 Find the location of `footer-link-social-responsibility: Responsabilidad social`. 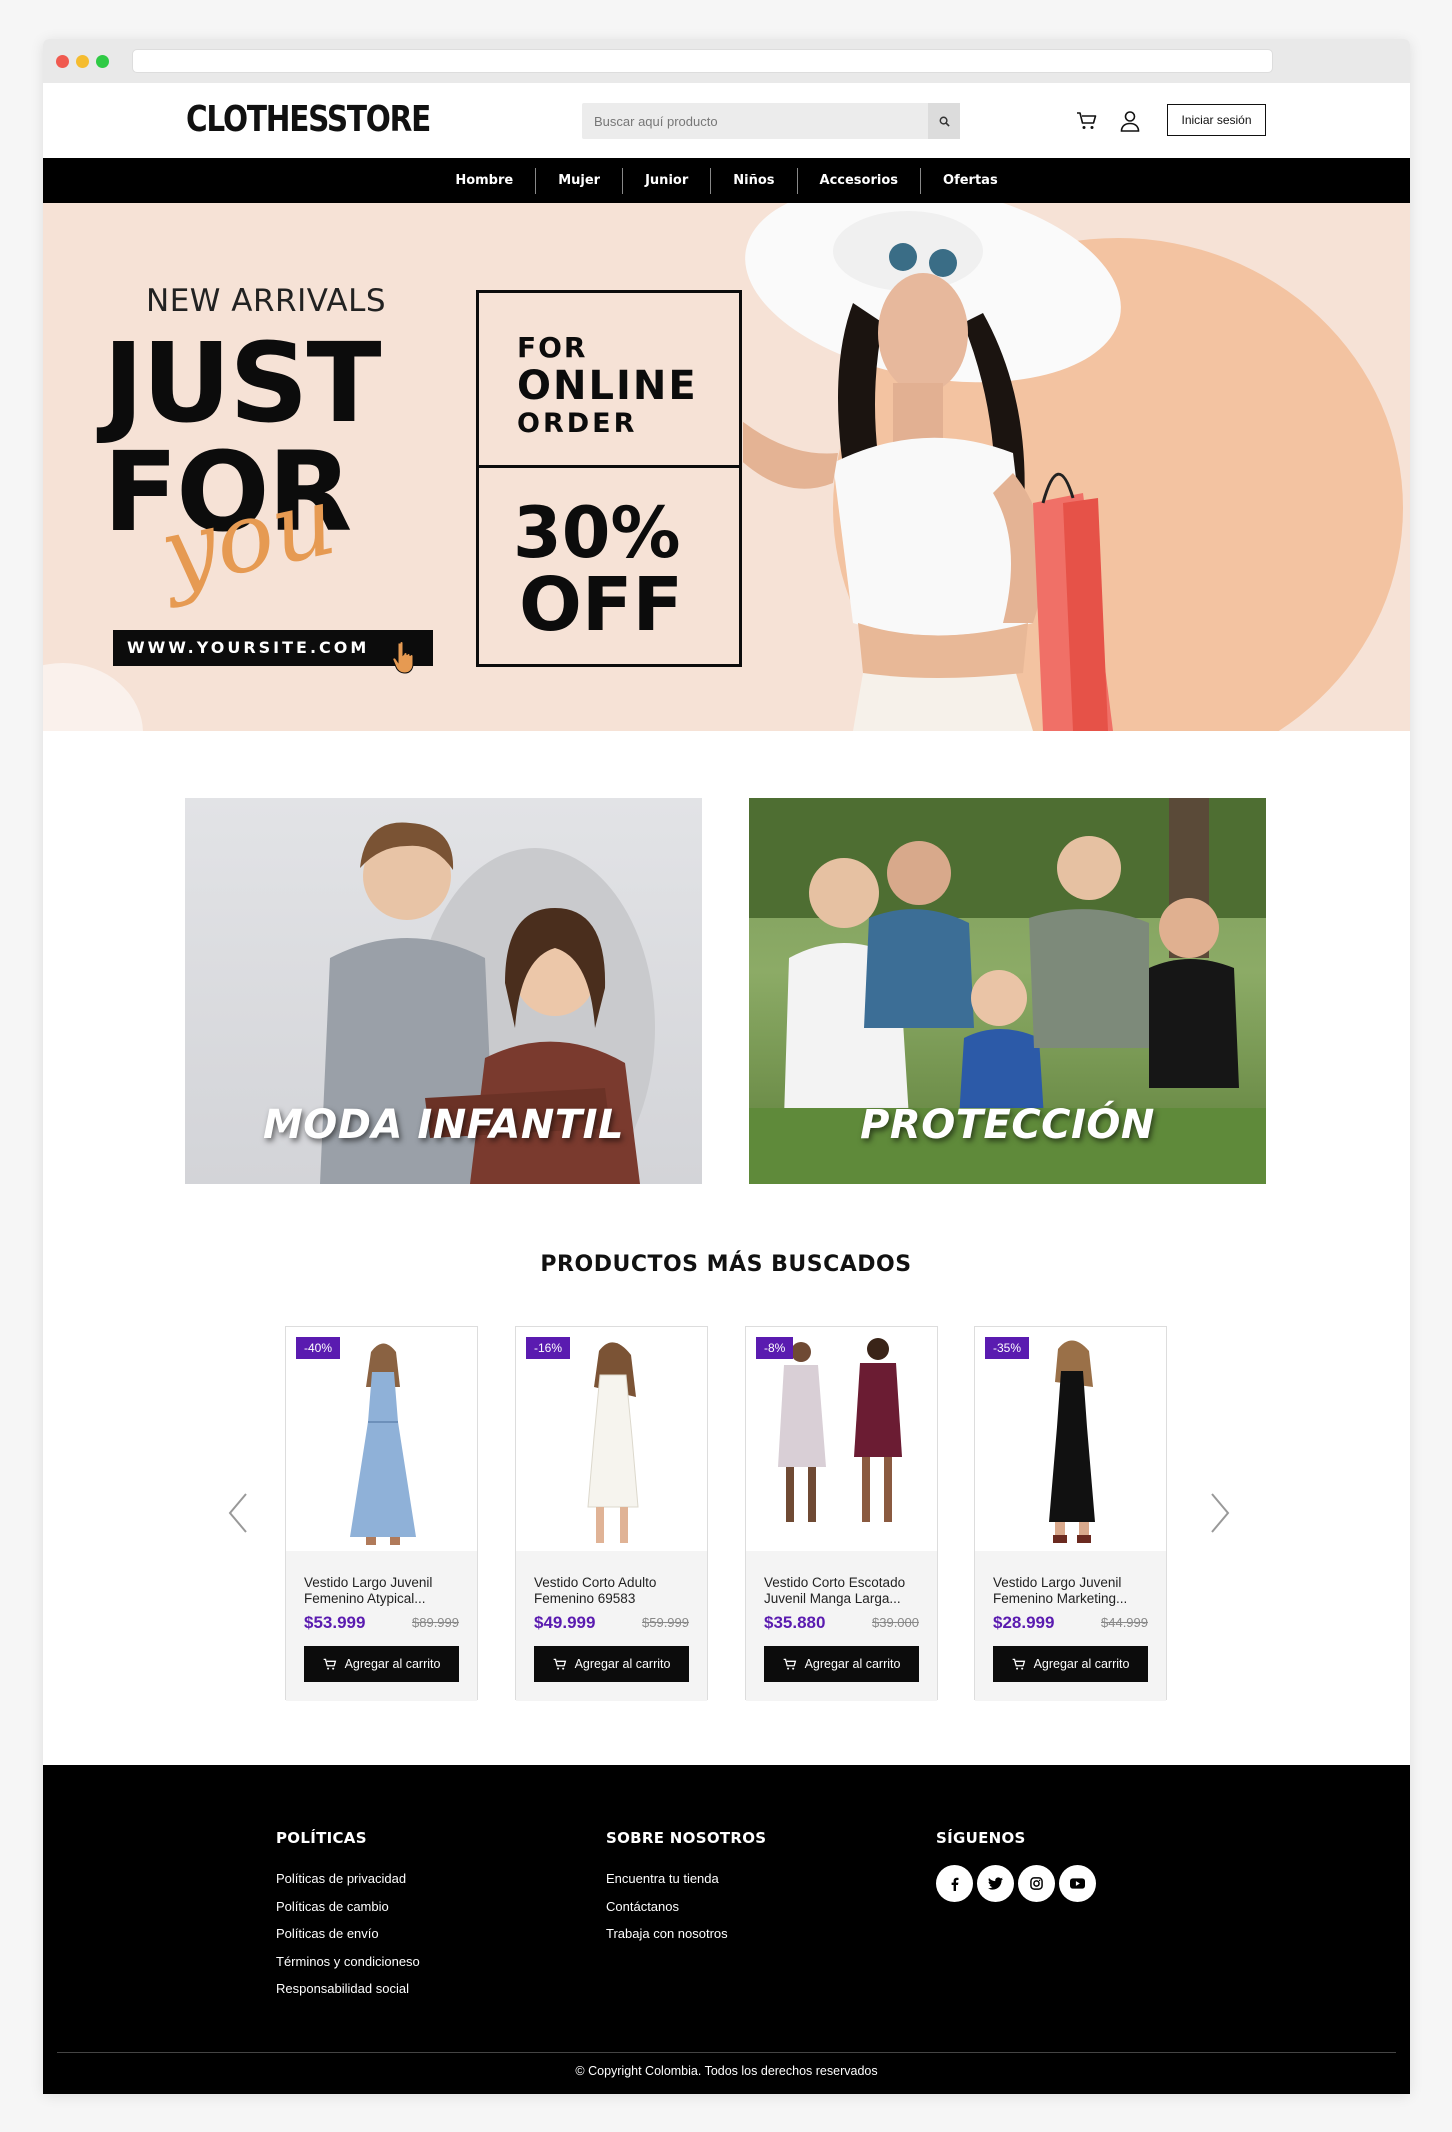

footer-link-social-responsibility: Responsabilidad social is located at coordinates (348, 1989).